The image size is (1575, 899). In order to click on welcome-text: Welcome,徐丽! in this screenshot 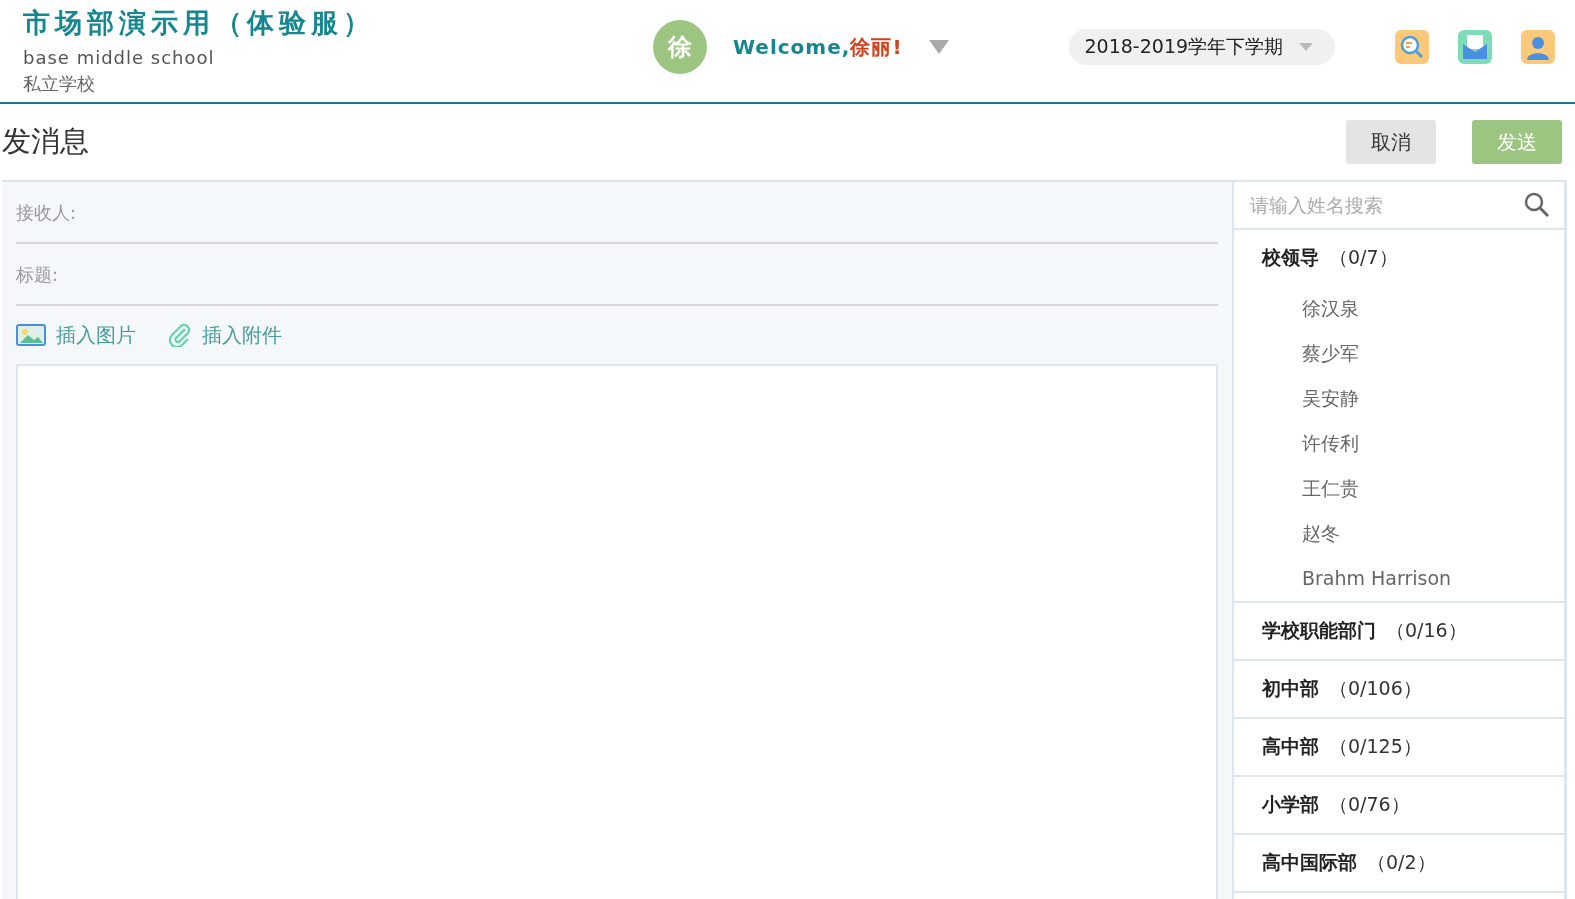, I will do `click(818, 47)`.